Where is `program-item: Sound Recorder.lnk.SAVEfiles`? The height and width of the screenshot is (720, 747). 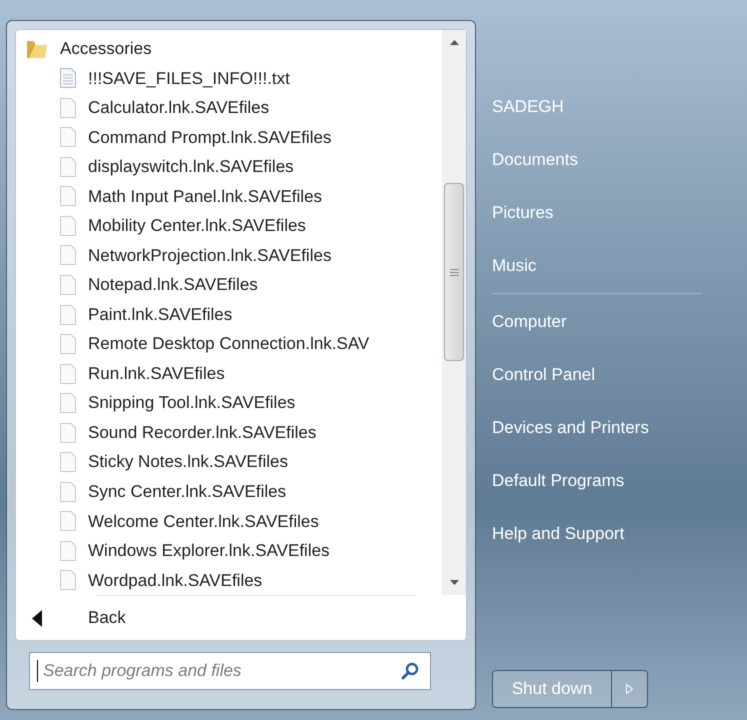
program-item: Sound Recorder.lnk.SAVEfiles is located at coordinates (229, 433).